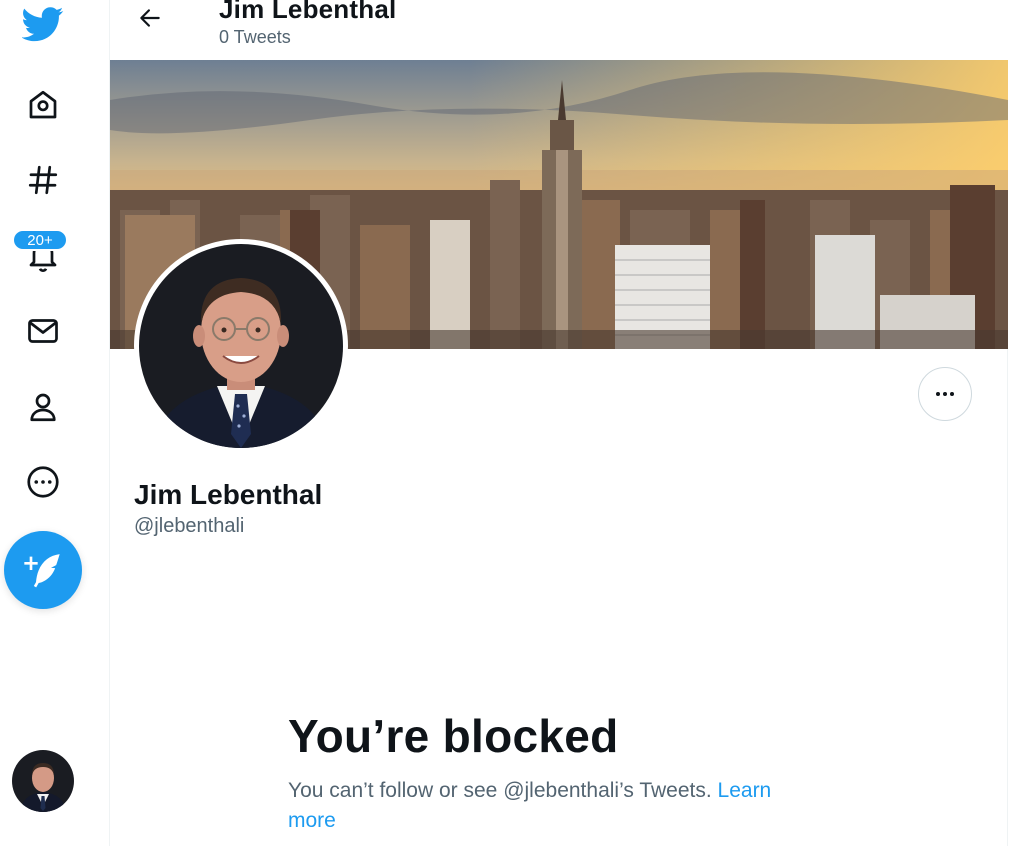 This screenshot has width=1026, height=846. Describe the element at coordinates (43, 105) in the screenshot. I see `home-icon` at that location.